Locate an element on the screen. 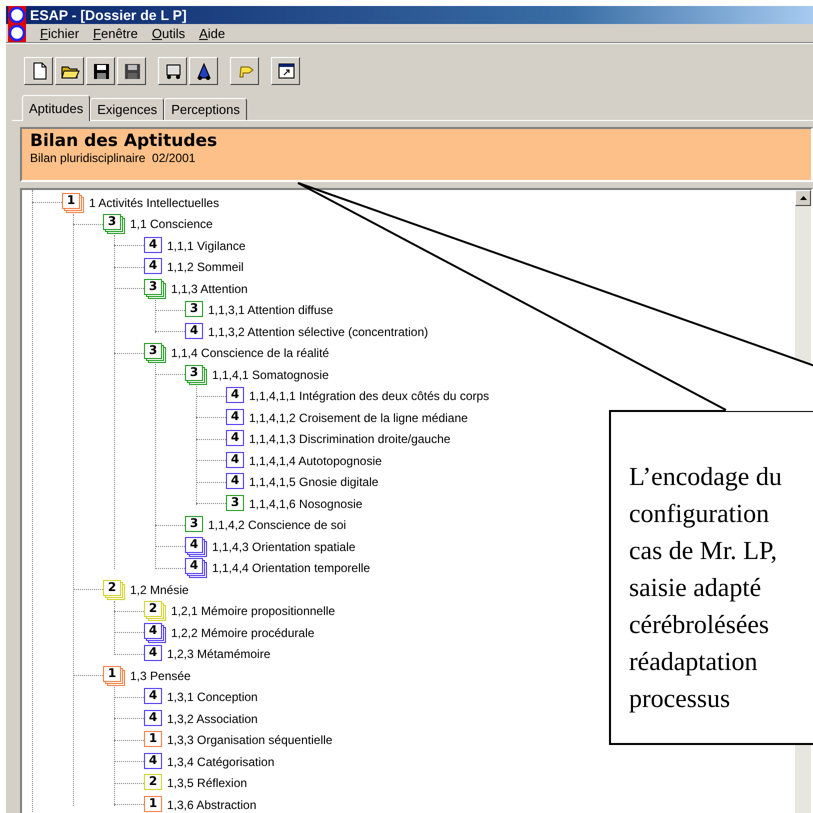 This screenshot has width=813, height=813. header-title: Bilan des Aptitudes is located at coordinates (124, 141).